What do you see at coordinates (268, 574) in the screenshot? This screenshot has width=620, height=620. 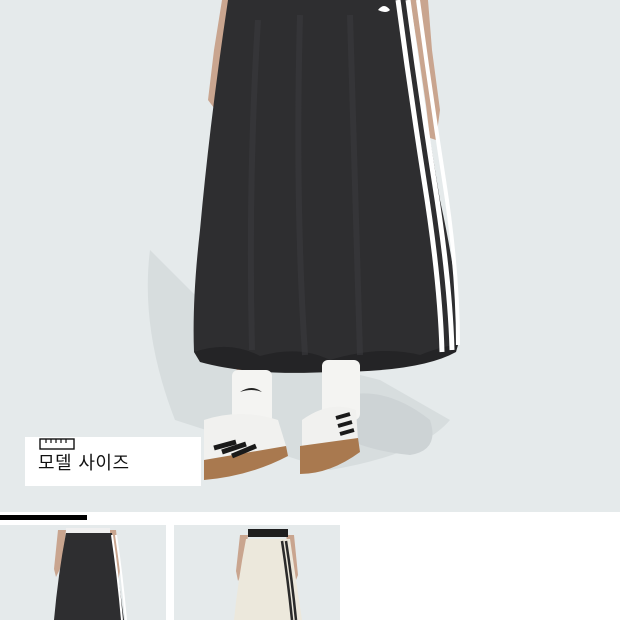 I see `ivory-skirt-thumbnail-image` at bounding box center [268, 574].